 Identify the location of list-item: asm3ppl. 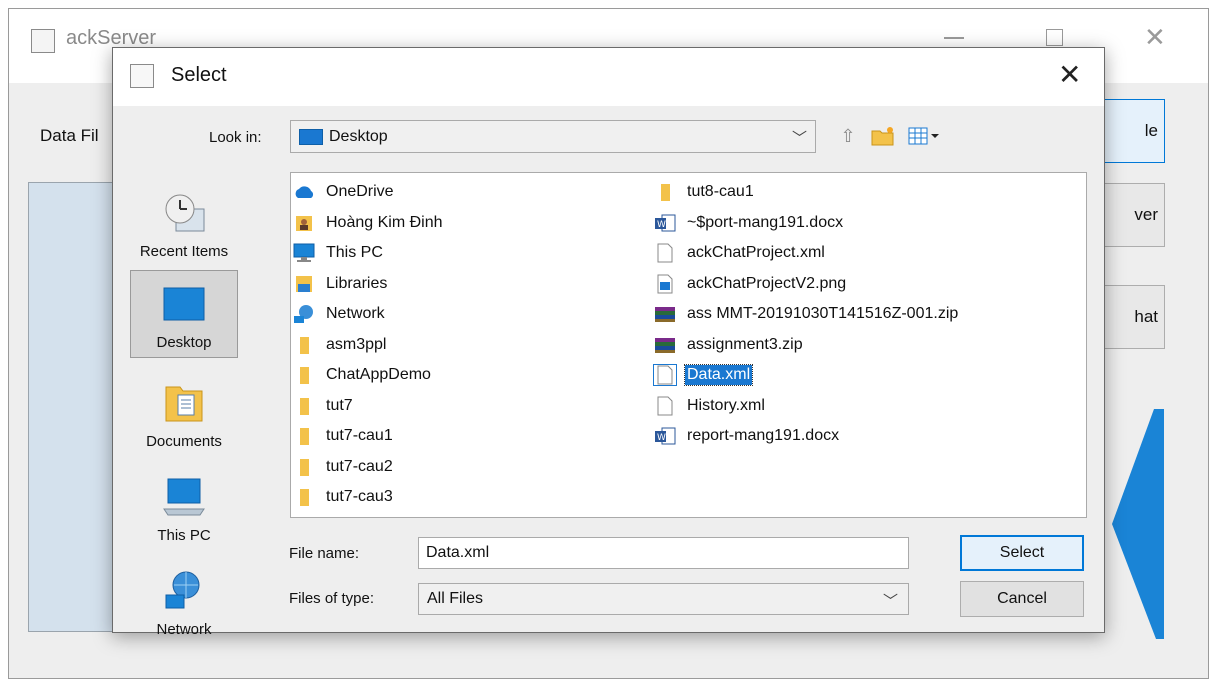
(369, 345).